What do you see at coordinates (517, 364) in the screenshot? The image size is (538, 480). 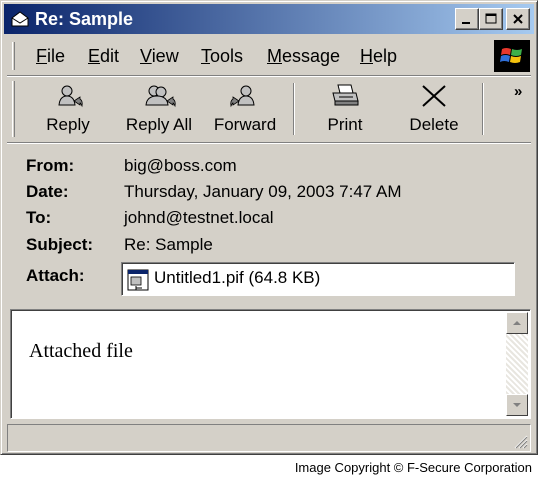 I see `vertical-scrollbar` at bounding box center [517, 364].